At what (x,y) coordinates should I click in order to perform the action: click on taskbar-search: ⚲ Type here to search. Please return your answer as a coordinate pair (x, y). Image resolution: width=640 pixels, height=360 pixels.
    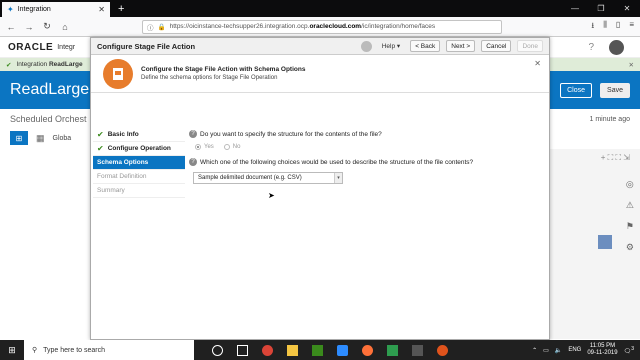
    Looking at the image, I should click on (109, 350).